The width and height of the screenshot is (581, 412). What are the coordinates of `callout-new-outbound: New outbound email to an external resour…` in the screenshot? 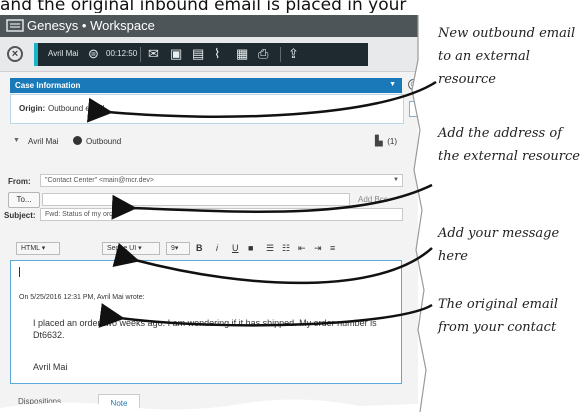 It's located at (507, 56).